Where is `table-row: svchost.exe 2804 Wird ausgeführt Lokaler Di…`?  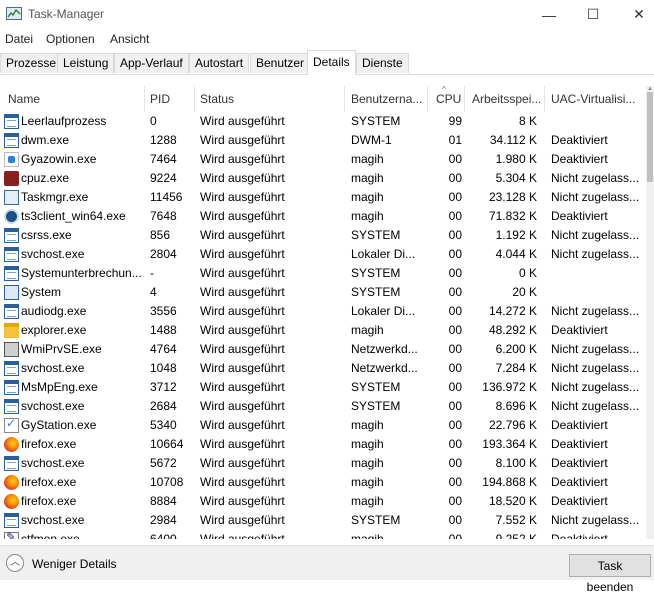 table-row: svchost.exe 2804 Wird ausgeführt Lokaler Di… is located at coordinates (323, 254).